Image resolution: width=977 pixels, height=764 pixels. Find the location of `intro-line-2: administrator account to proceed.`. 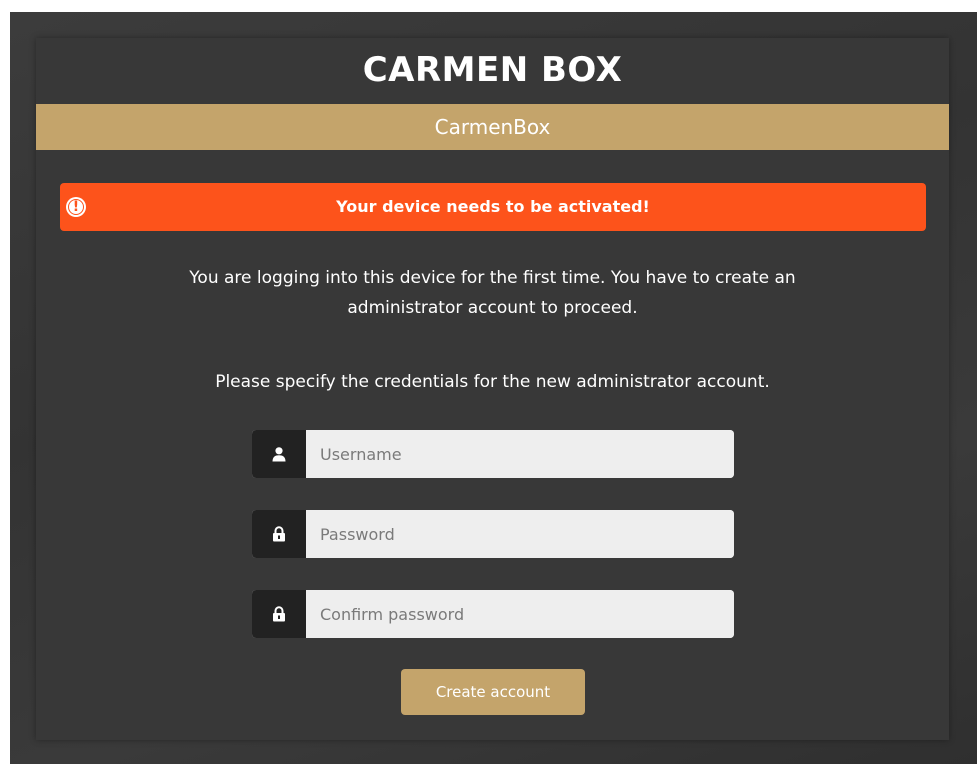

intro-line-2: administrator account to proceed. is located at coordinates (492, 308).